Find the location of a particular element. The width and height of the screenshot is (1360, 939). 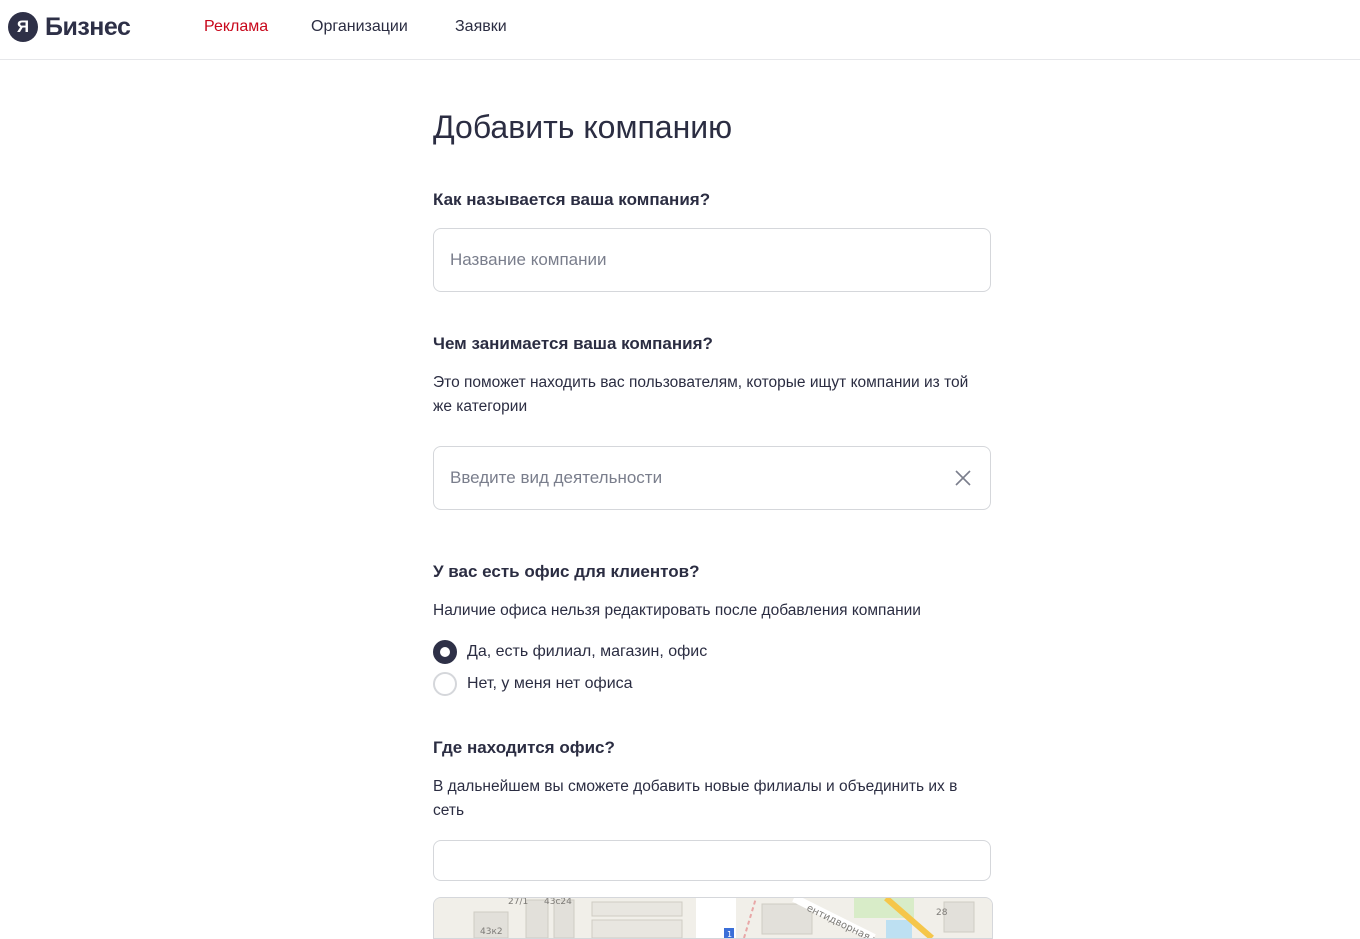

office-option-no-label: Нет, у меня нет офиса is located at coordinates (550, 683).